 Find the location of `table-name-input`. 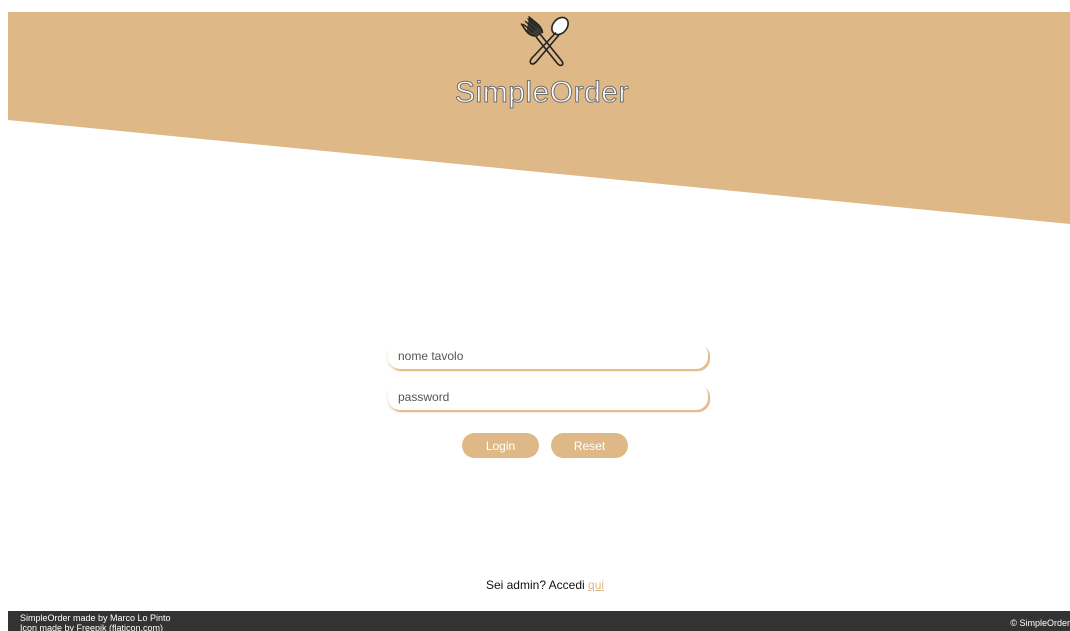

table-name-input is located at coordinates (548, 355).